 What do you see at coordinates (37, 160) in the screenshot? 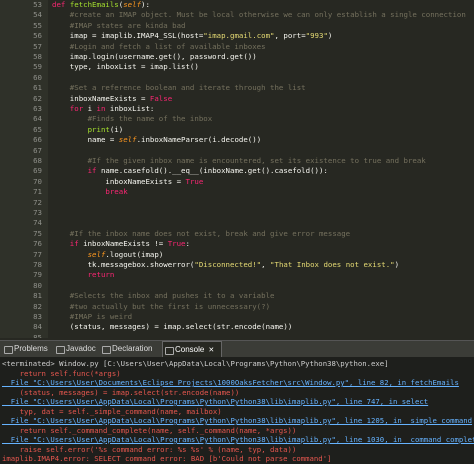
I see `line-number: 68` at bounding box center [37, 160].